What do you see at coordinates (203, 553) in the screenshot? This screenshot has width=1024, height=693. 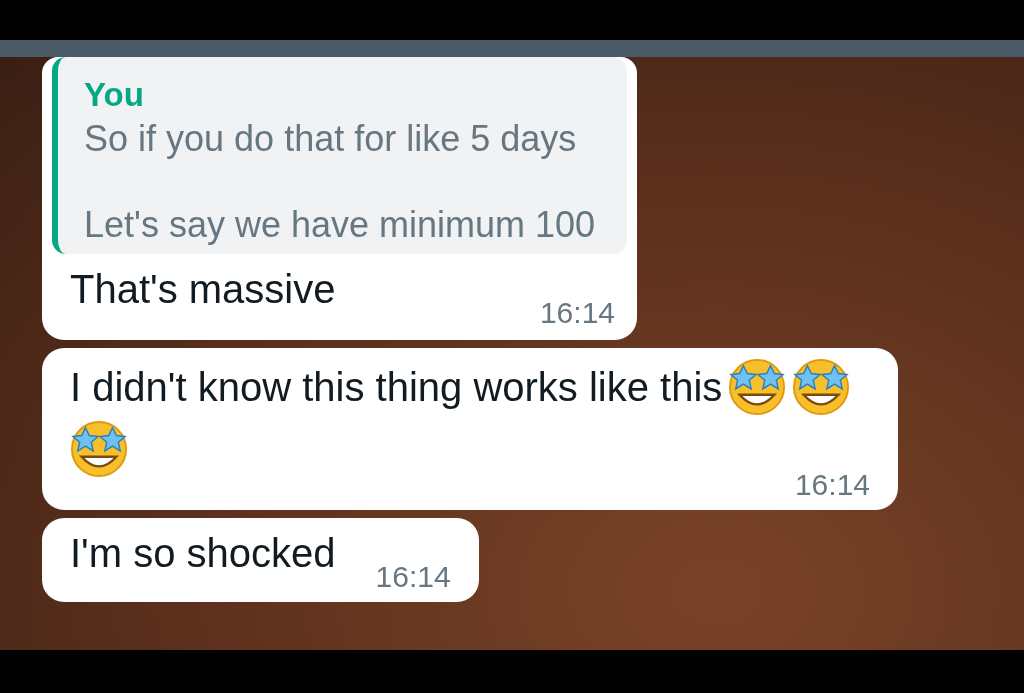 I see `message-text: I'm so shocked` at bounding box center [203, 553].